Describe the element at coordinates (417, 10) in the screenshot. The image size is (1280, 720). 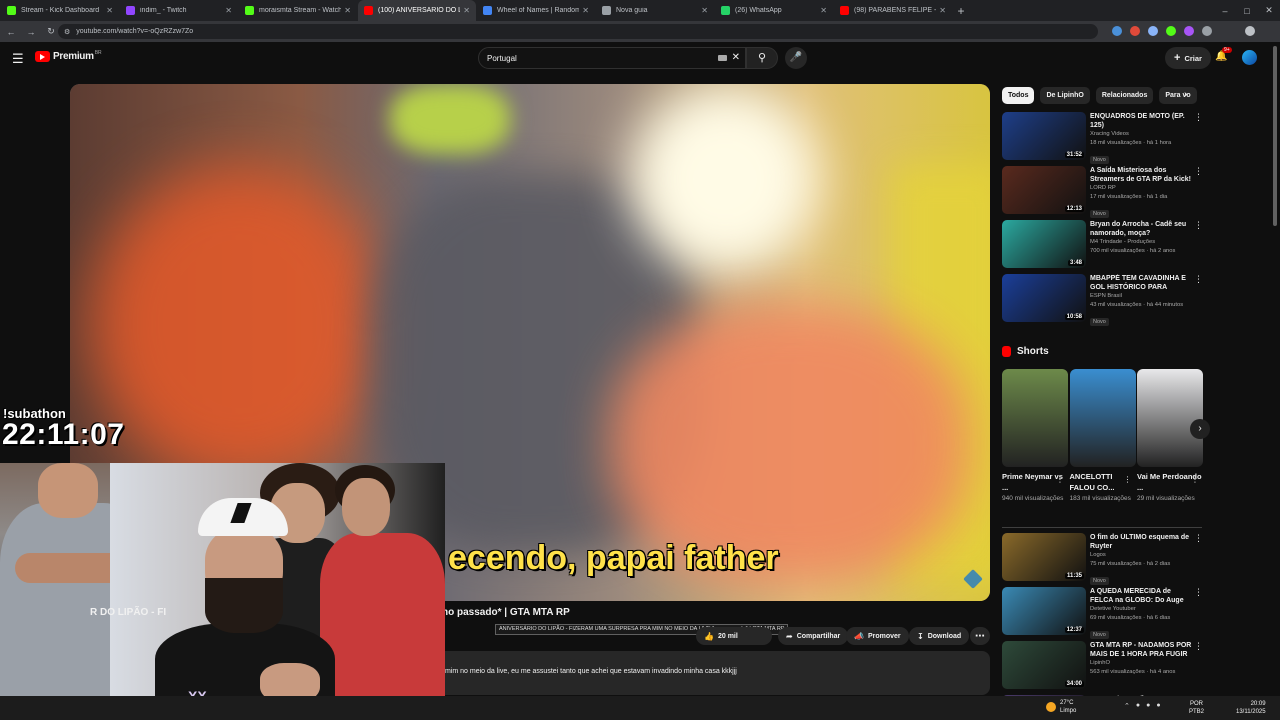
I see `browser-tab: (100) ANIVERSÁRIO DO LIPÃO -✕` at that location.